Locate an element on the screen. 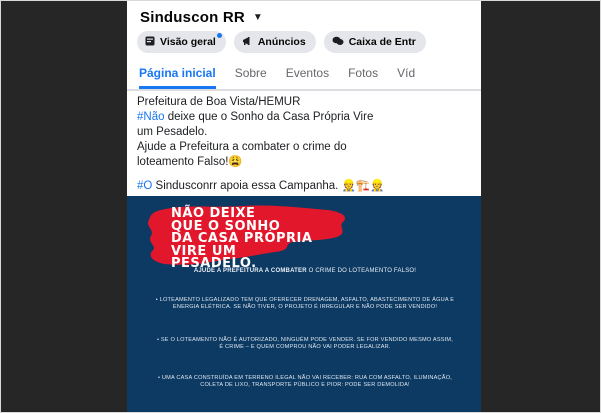 This screenshot has height=413, width=601. page-tabs: Página inicial Sobre Eventos Fotos Víd is located at coordinates (304, 74).